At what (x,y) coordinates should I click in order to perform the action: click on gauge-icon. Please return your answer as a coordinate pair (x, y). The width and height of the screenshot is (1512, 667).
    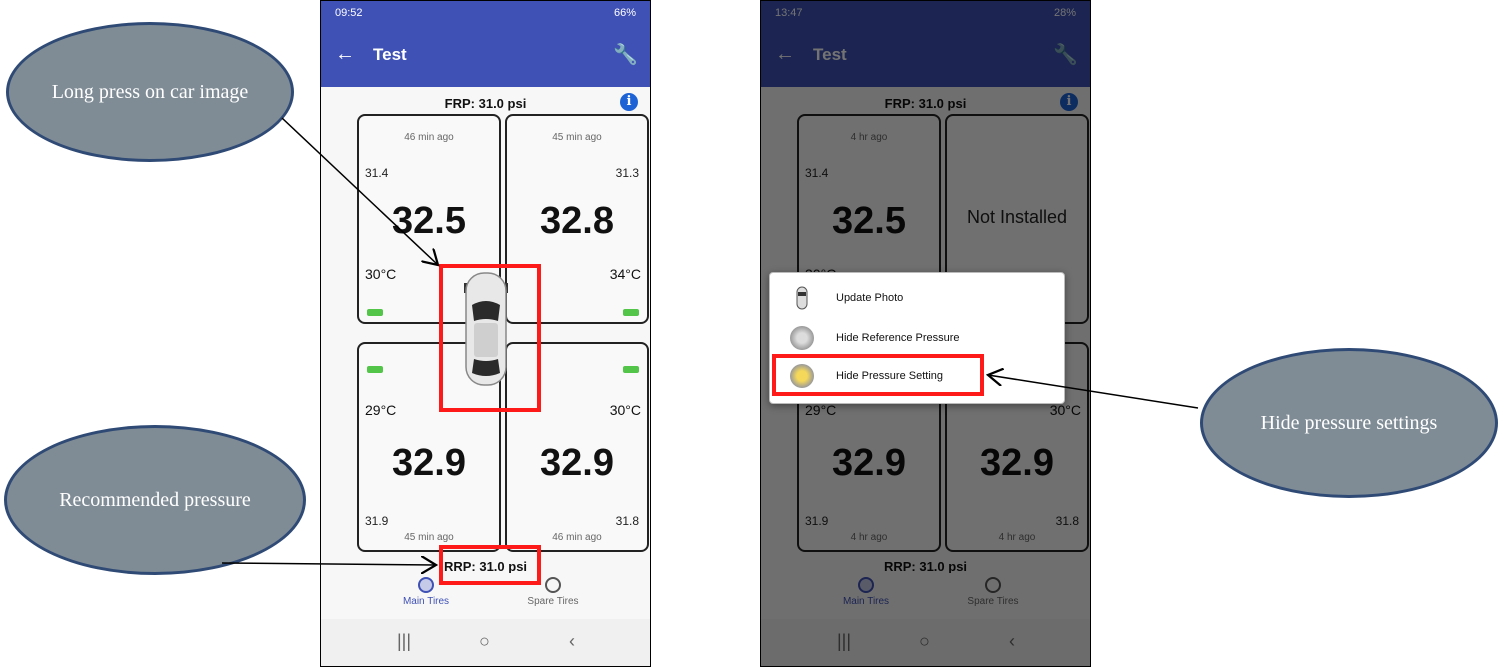
    Looking at the image, I should click on (802, 338).